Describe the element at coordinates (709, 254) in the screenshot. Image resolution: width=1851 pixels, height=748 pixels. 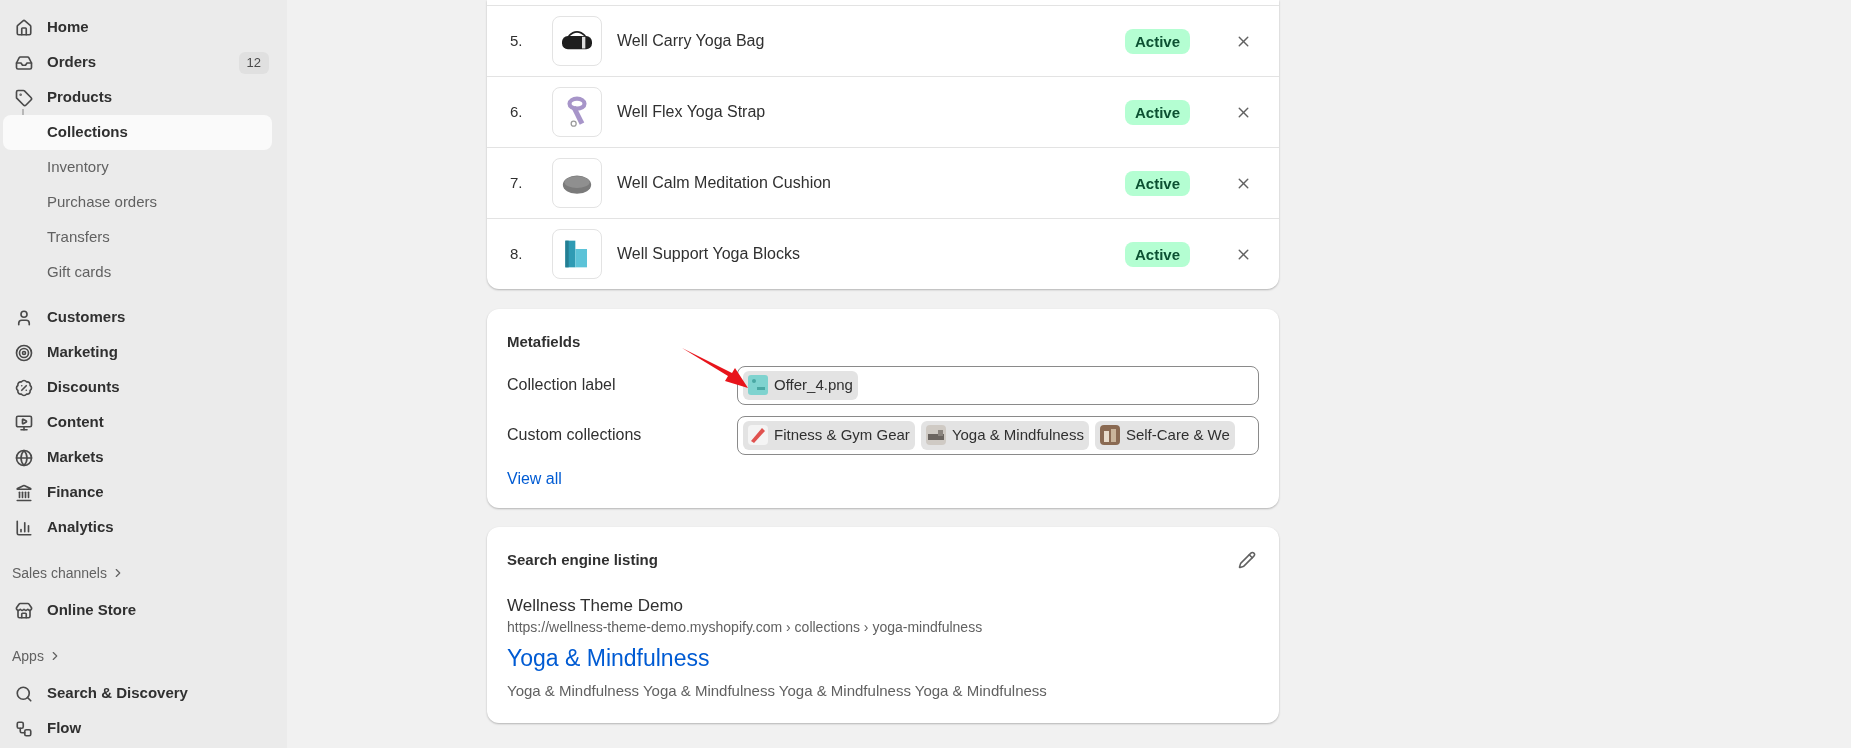
I see `product-name: Well Support Yoga Blocks` at that location.